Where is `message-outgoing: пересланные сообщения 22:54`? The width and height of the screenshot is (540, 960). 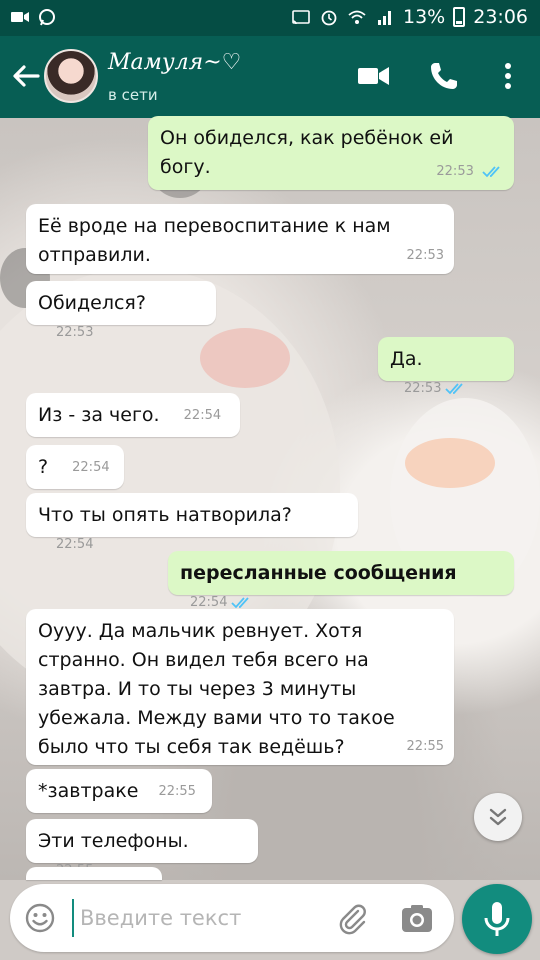 message-outgoing: пересланные сообщения 22:54 is located at coordinates (341, 580).